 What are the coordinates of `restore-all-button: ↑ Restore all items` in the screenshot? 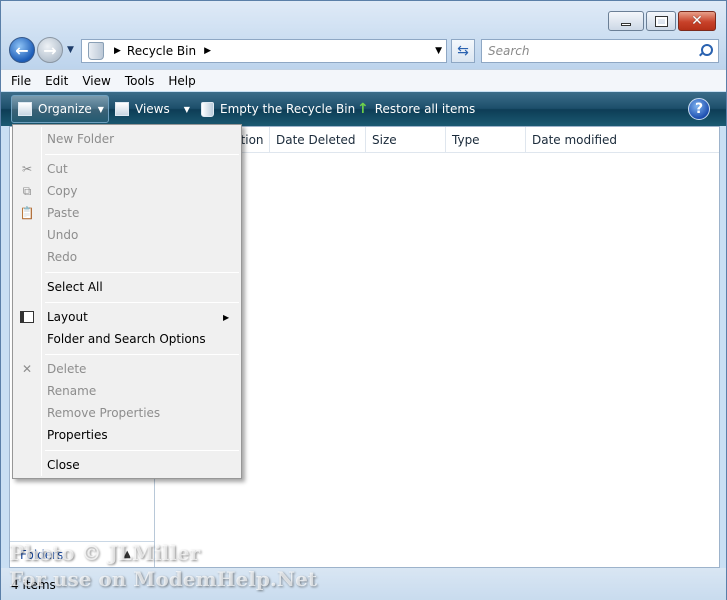 It's located at (416, 109).